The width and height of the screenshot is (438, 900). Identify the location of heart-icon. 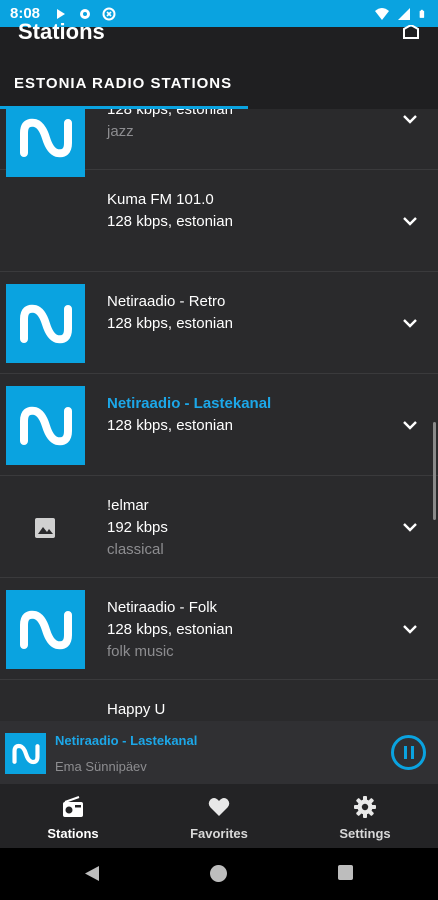
(219, 807).